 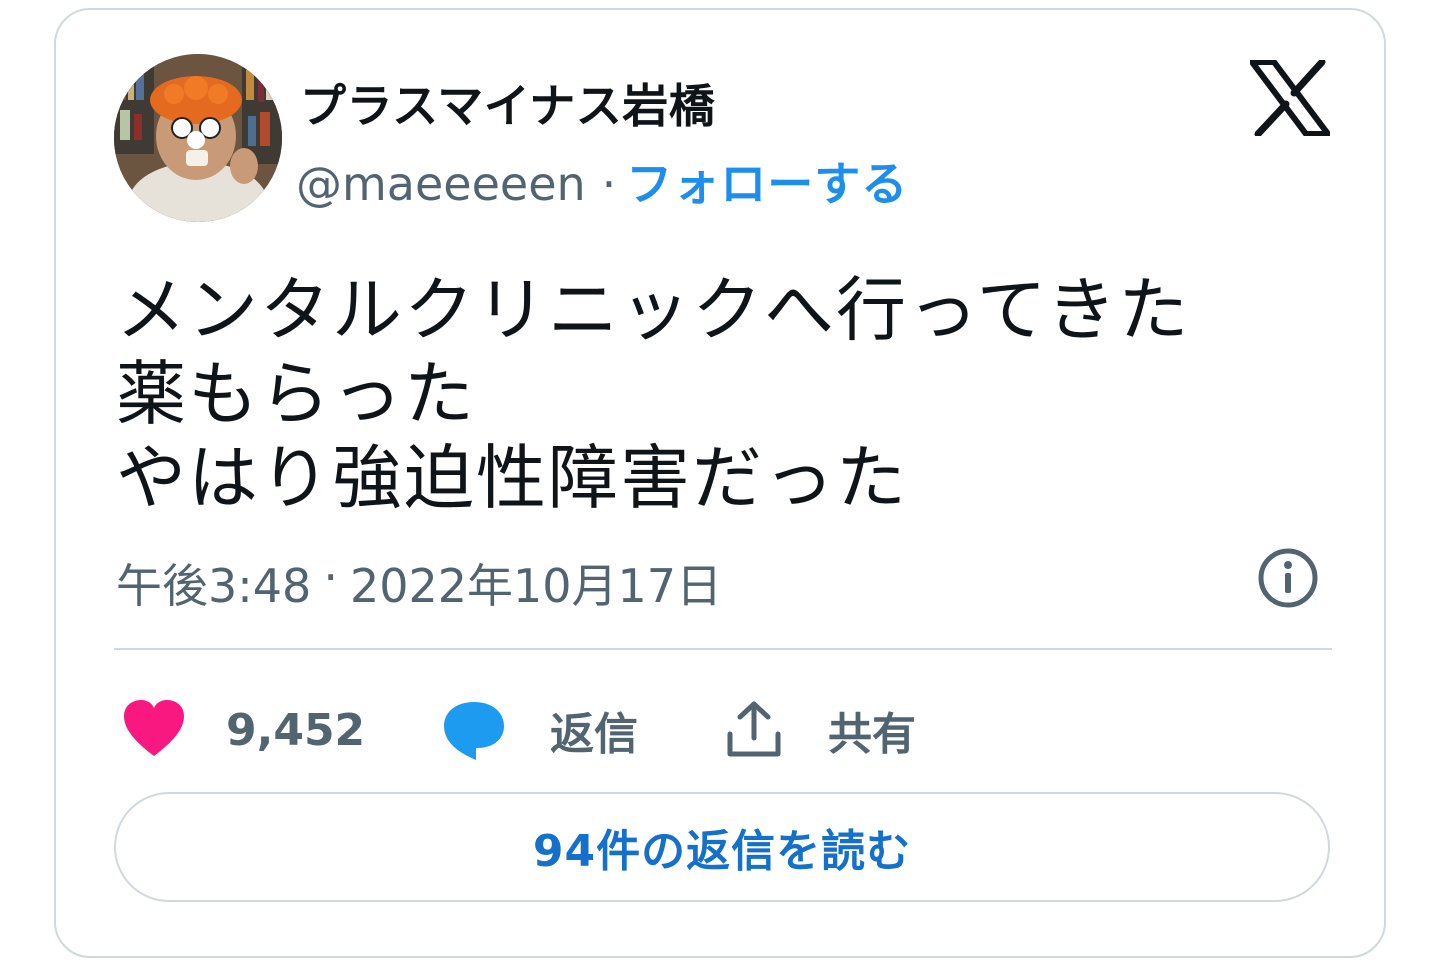 What do you see at coordinates (767, 181) in the screenshot?
I see `follow-button: フォローする` at bounding box center [767, 181].